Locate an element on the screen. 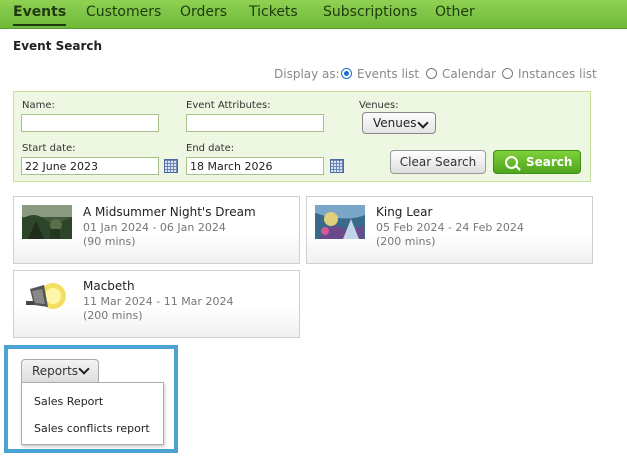  event-thumbnail-forest is located at coordinates (47, 222).